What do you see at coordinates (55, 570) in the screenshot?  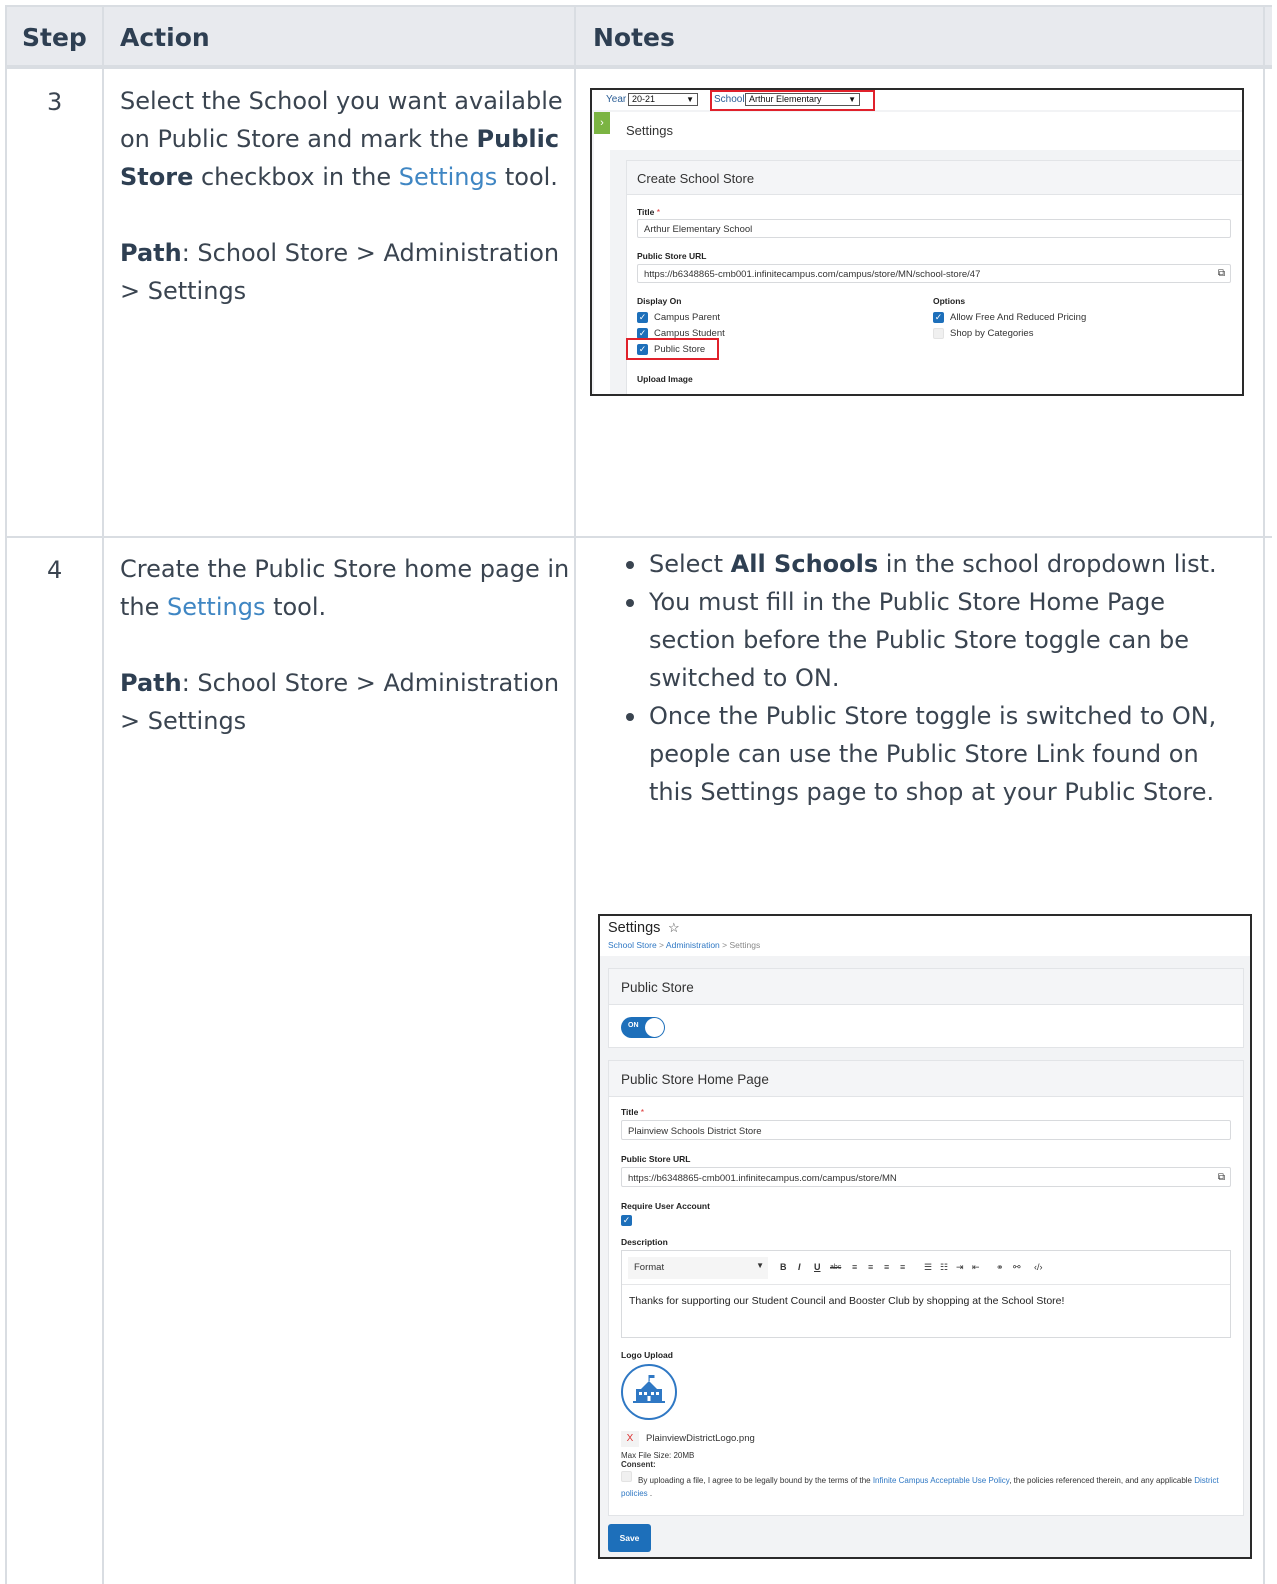 I see `step-number: 4` at bounding box center [55, 570].